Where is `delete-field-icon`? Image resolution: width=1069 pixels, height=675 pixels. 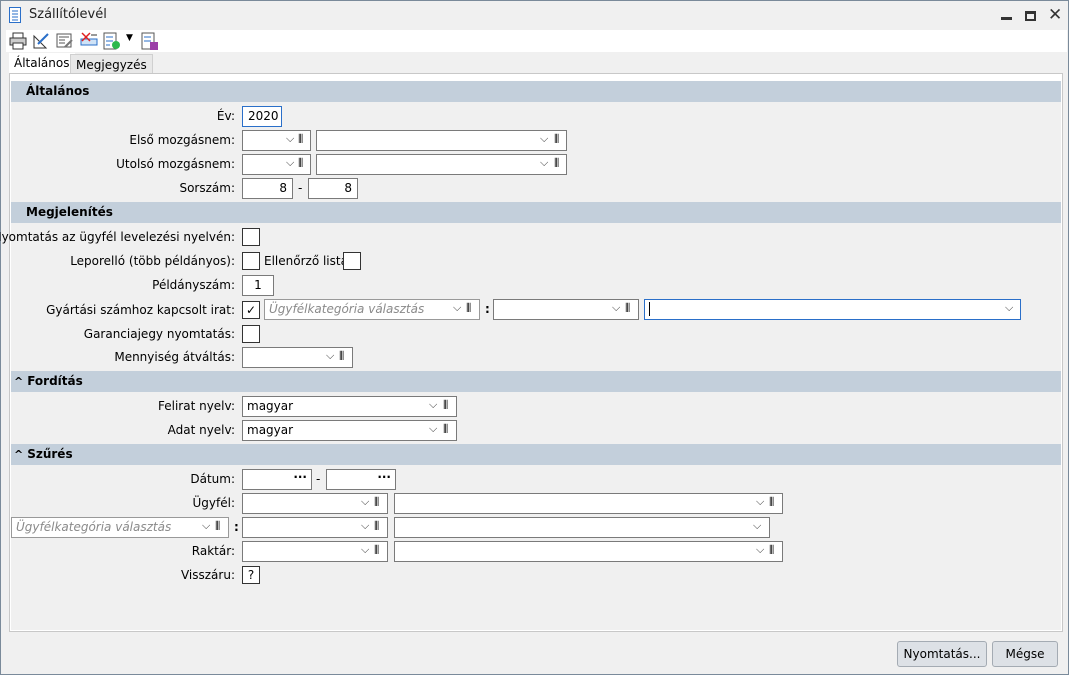
delete-field-icon is located at coordinates (89, 41).